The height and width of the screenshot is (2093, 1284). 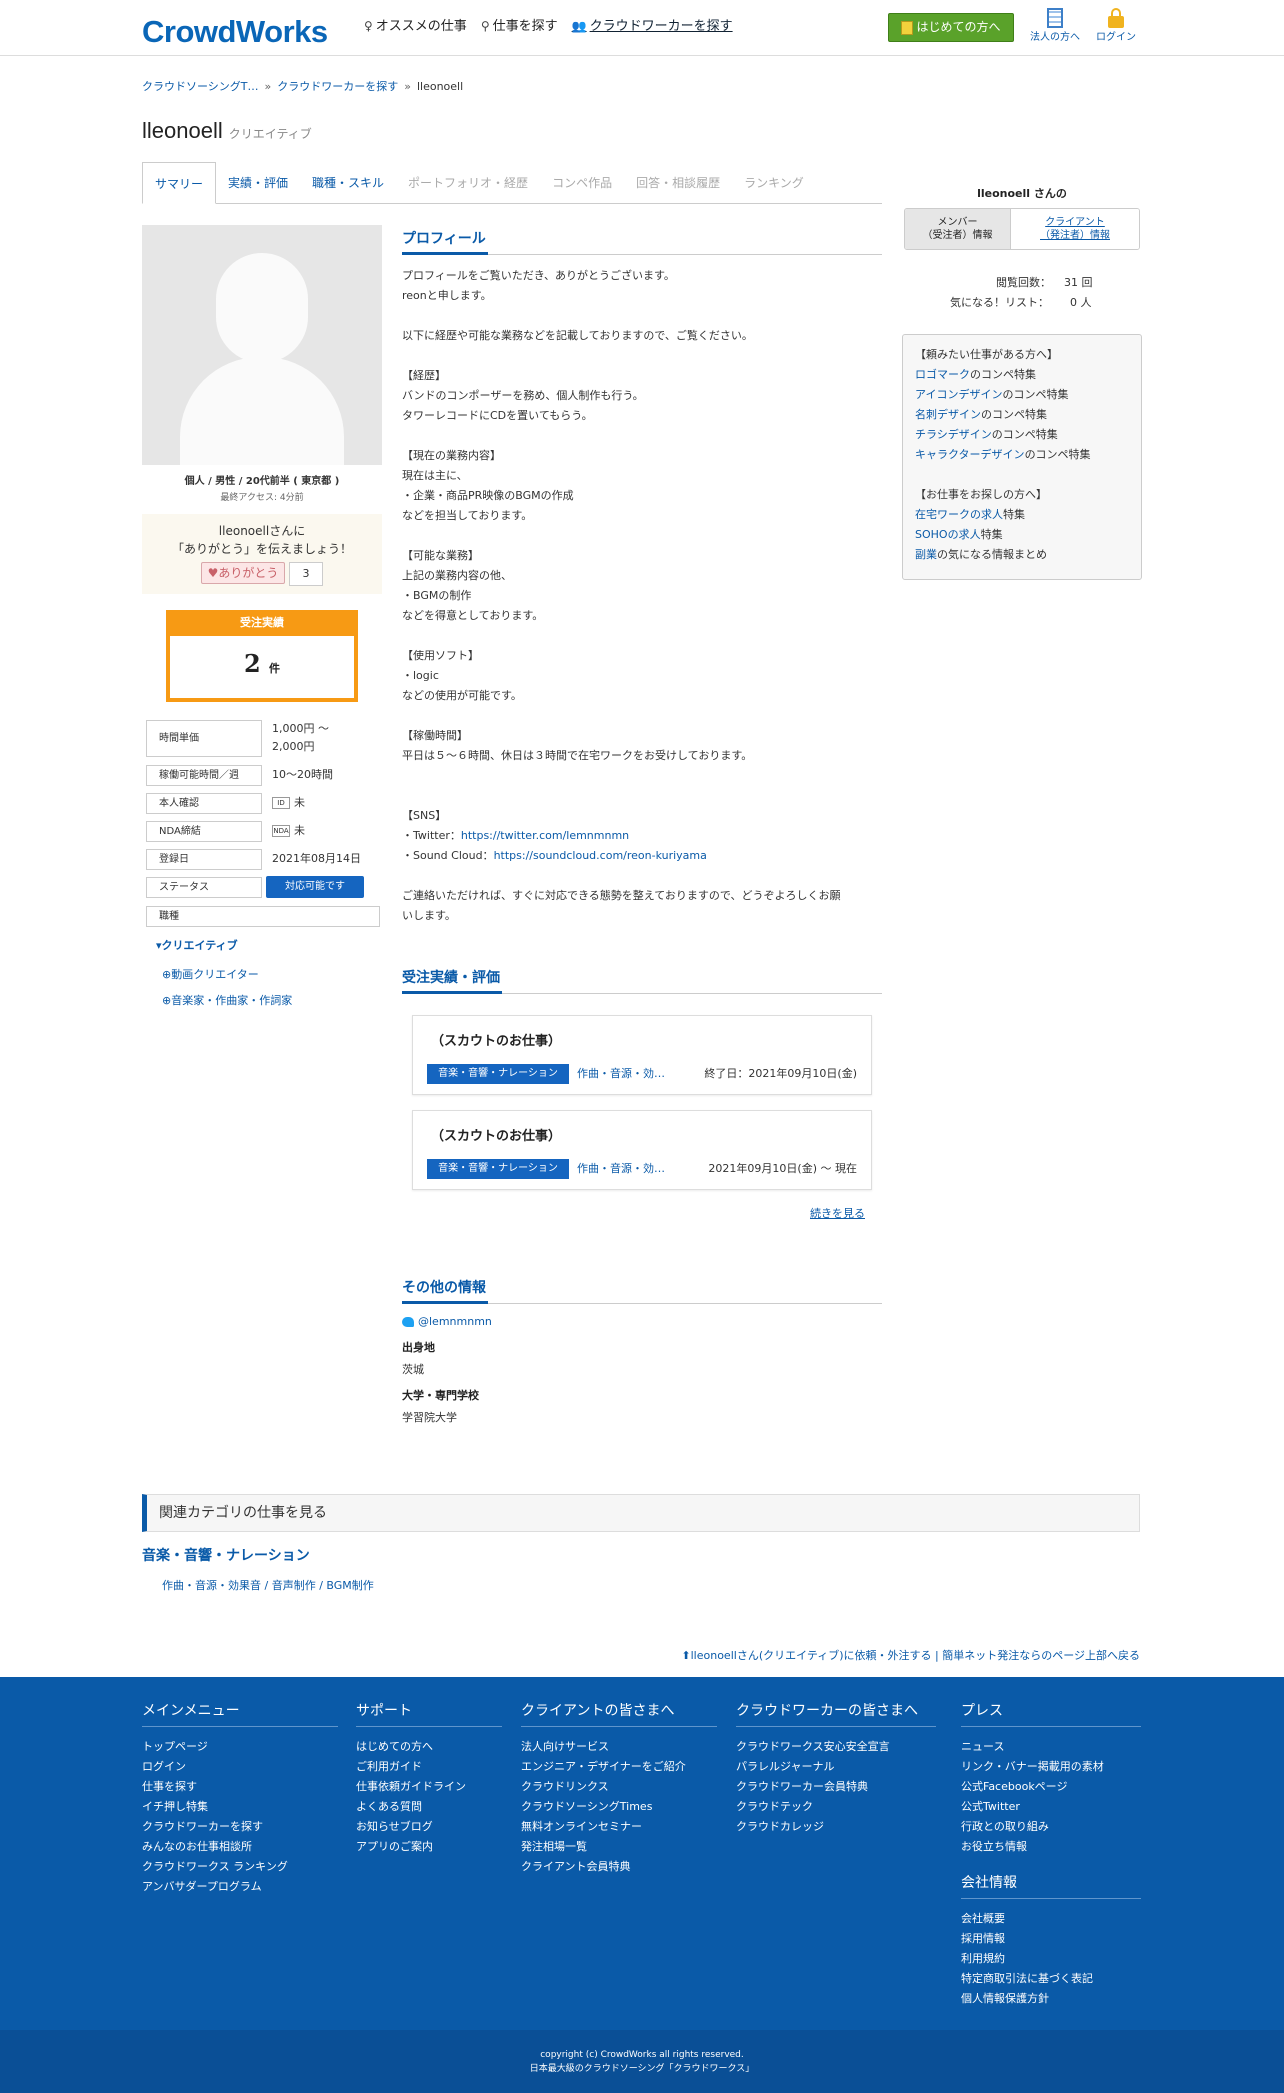 I want to click on footer-link: 会社概要, so click(x=1051, y=1919).